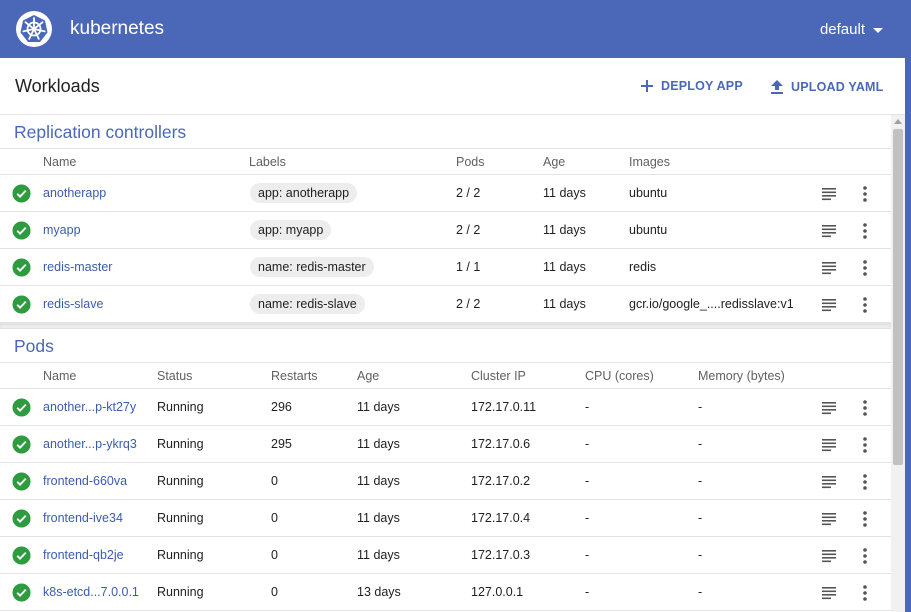 The height and width of the screenshot is (612, 911). What do you see at coordinates (175, 375) in the screenshot?
I see `pods-col-status: Status` at bounding box center [175, 375].